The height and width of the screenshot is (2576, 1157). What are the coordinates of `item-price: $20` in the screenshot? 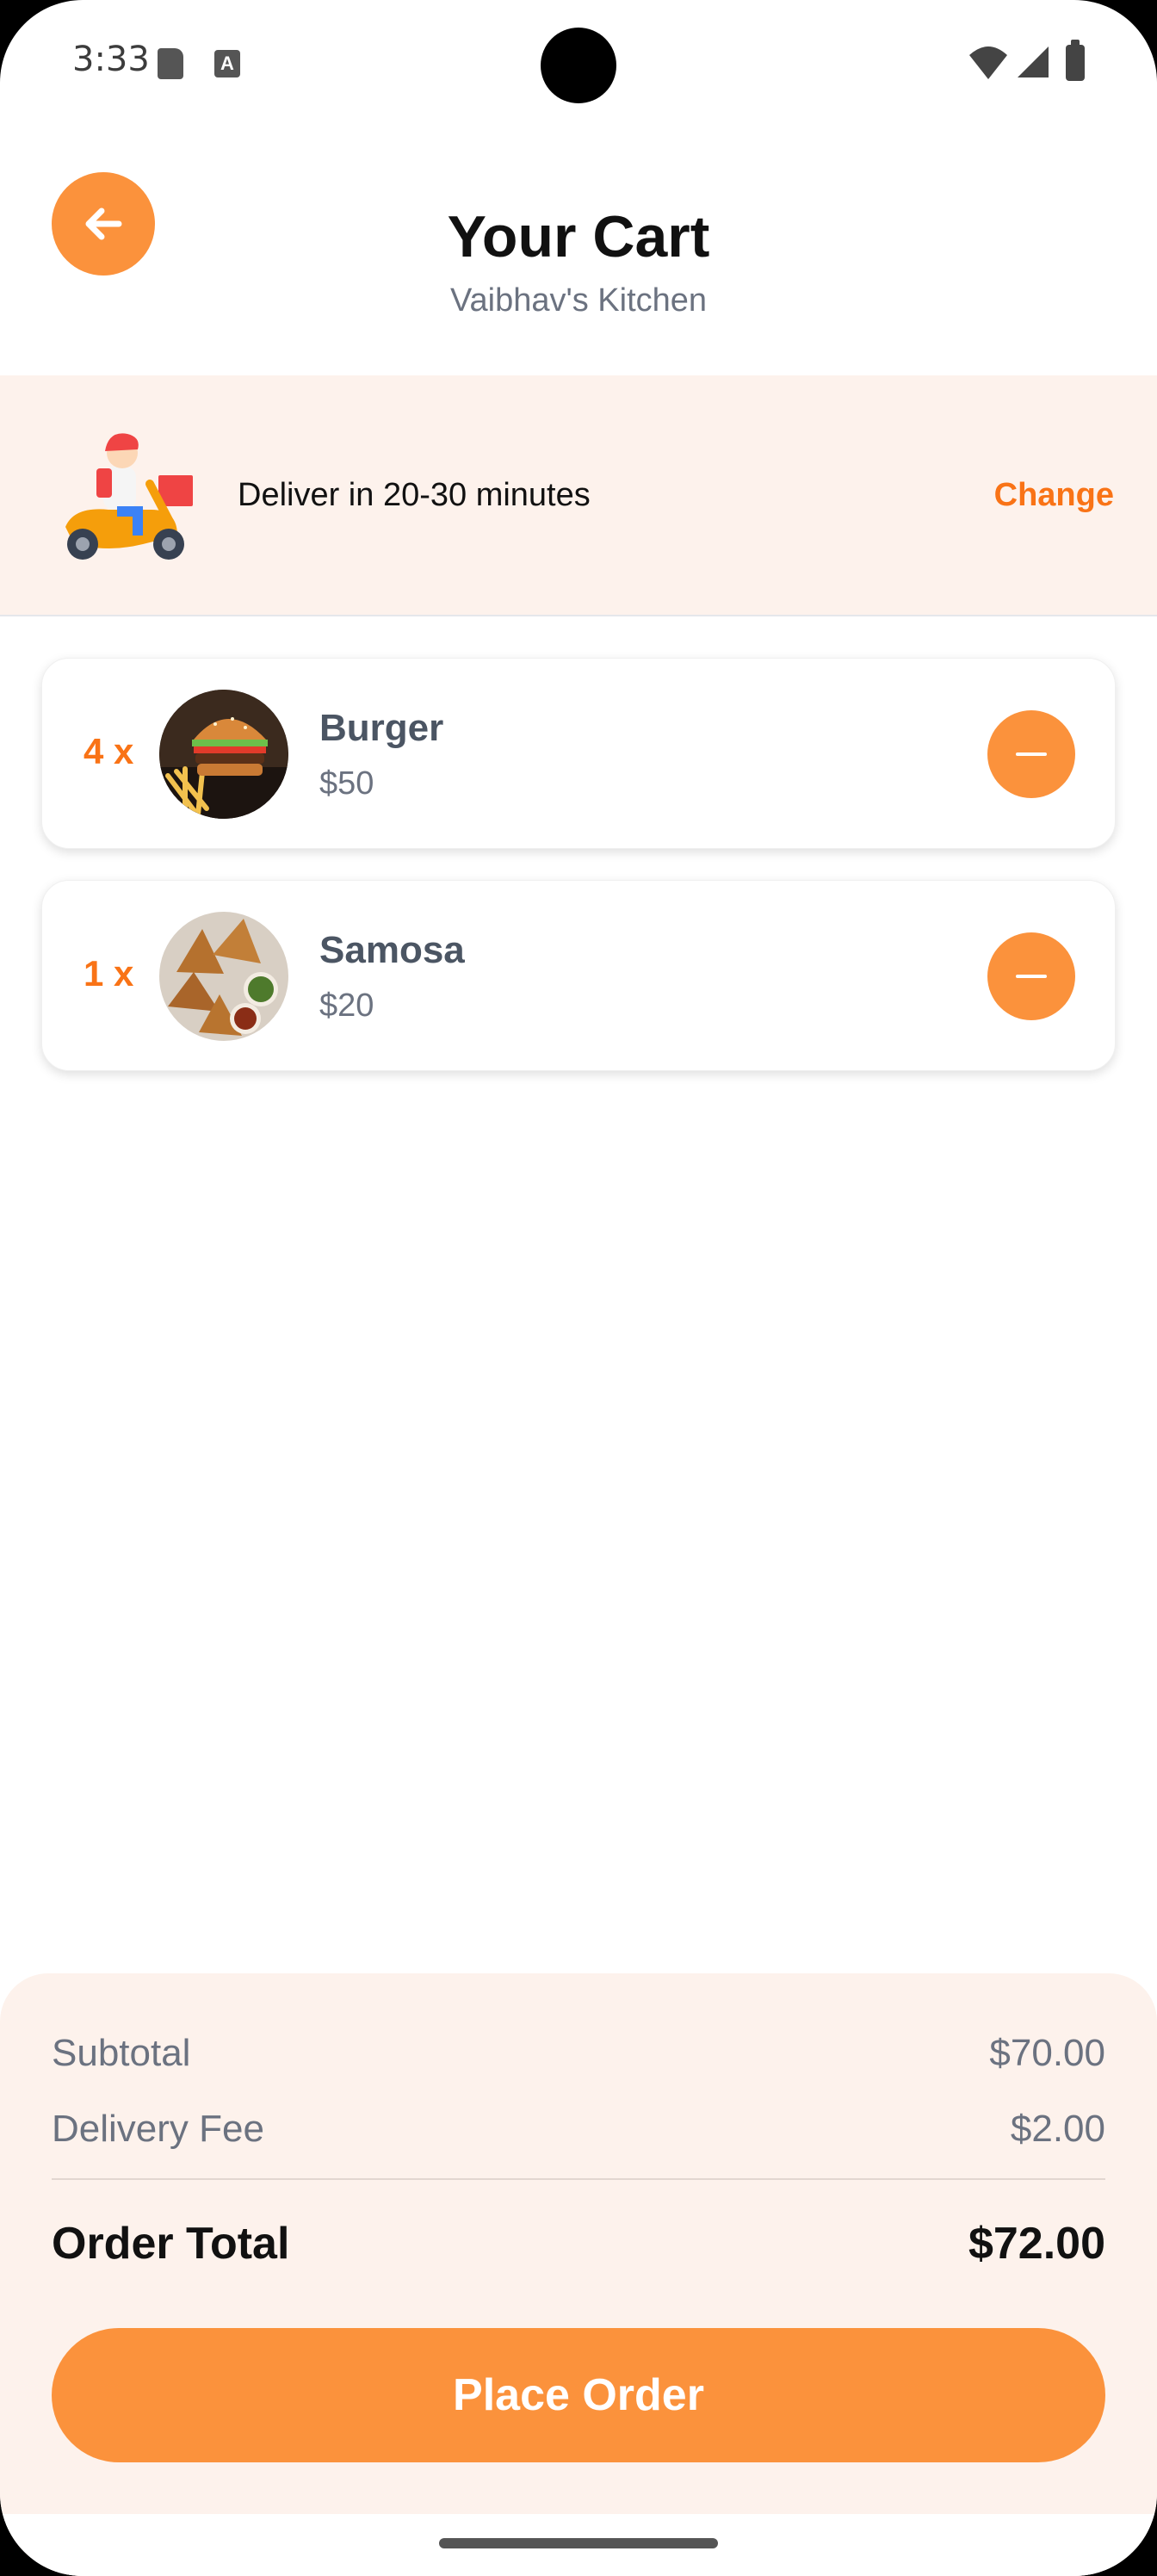 It's located at (346, 1006).